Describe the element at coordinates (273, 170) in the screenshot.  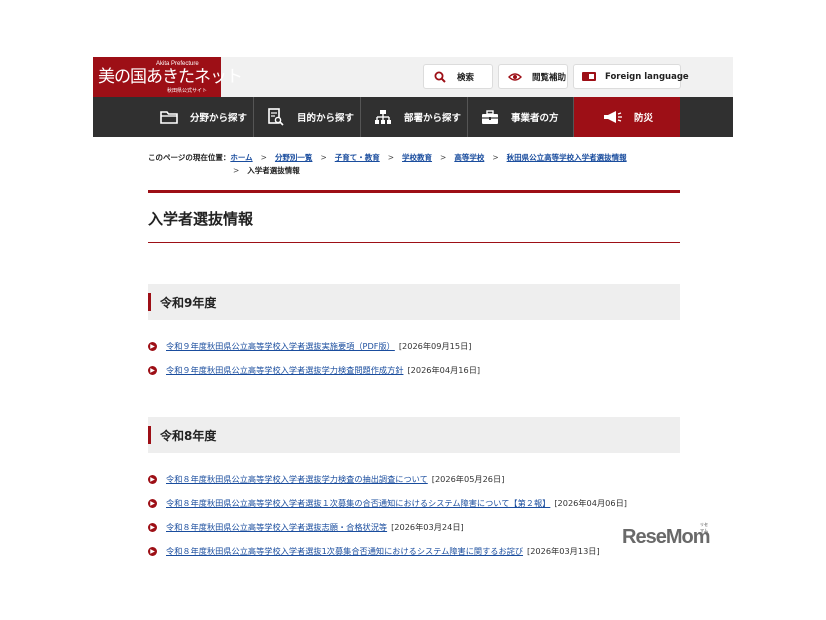
I see `breadcrumb-current: 入学者選抜情報` at that location.